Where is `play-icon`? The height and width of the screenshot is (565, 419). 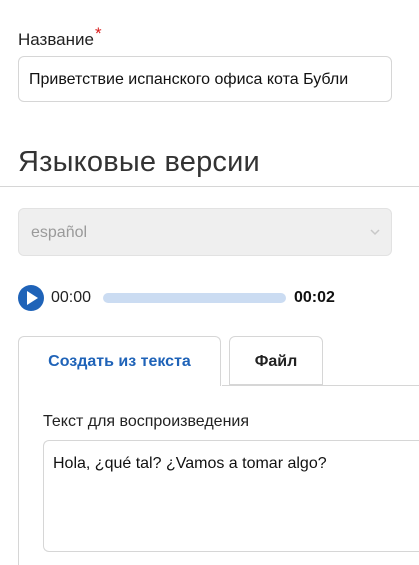 play-icon is located at coordinates (32, 298).